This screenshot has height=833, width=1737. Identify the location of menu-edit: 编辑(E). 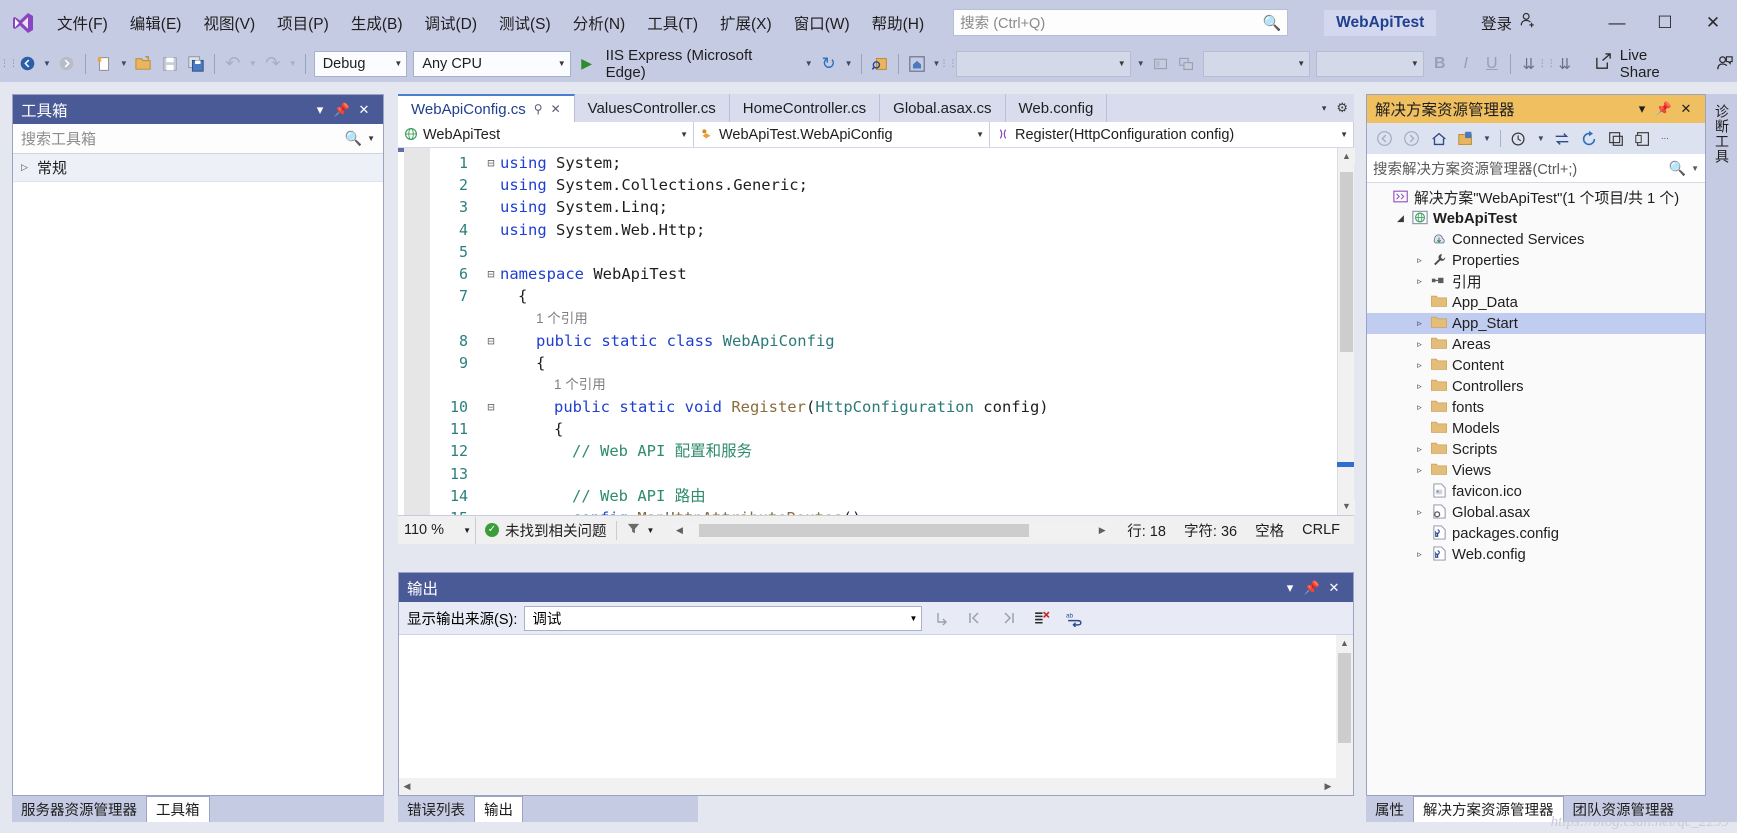
(156, 22).